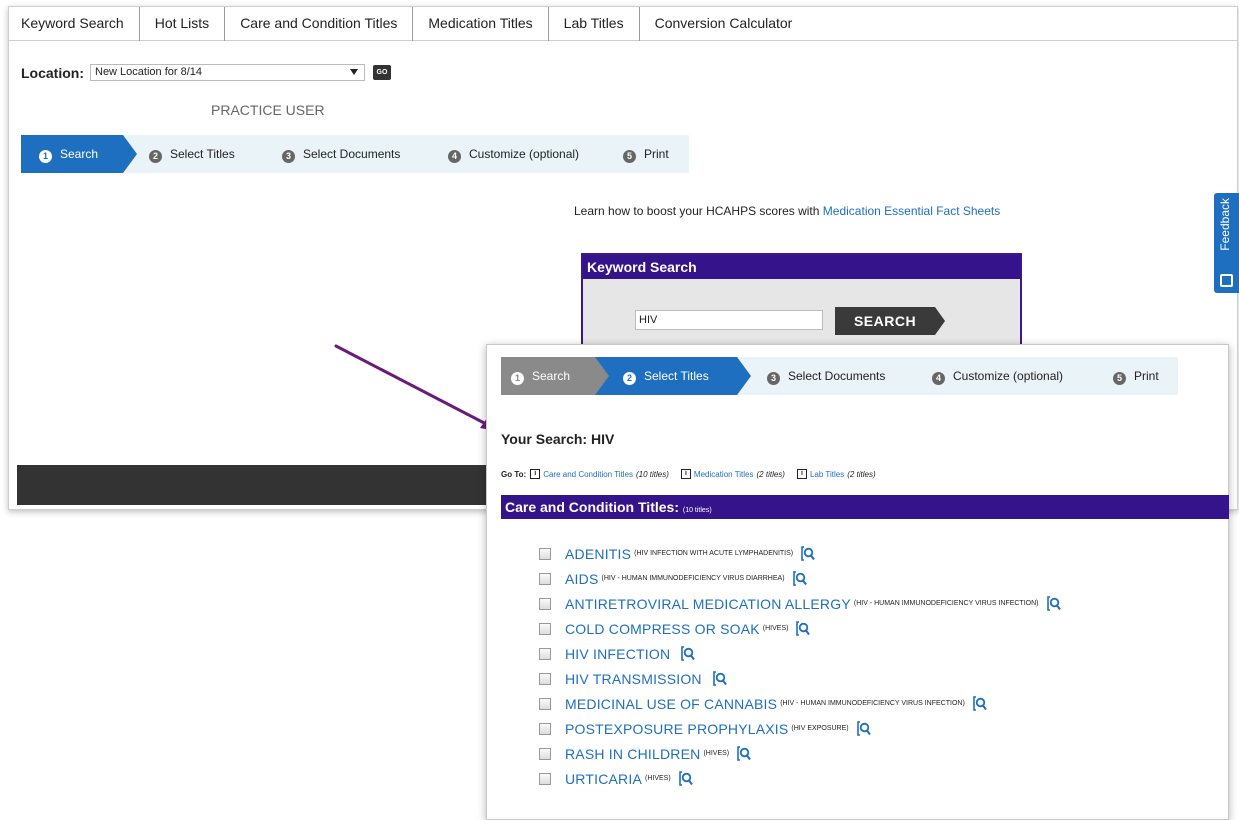 This screenshot has width=1239, height=820. What do you see at coordinates (775, 628) in the screenshot?
I see `title-synonym: (HIVES)` at bounding box center [775, 628].